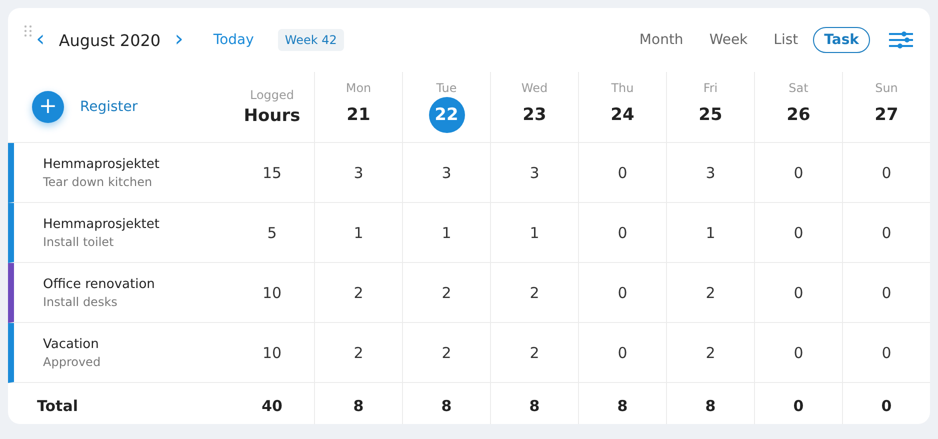  Describe the element at coordinates (886, 115) in the screenshot. I see `day-number: 27` at that location.